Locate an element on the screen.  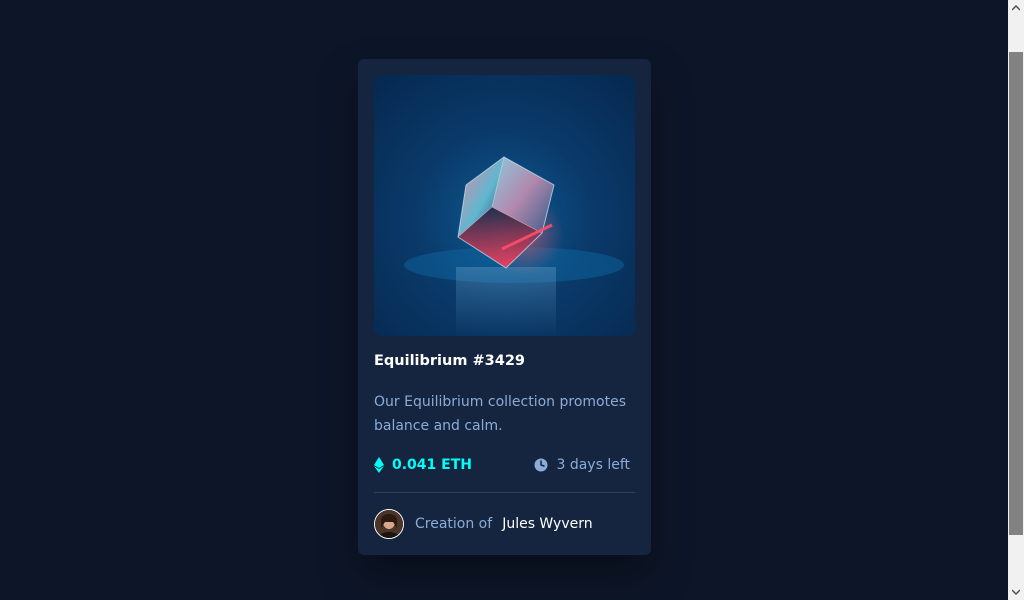
time-remaining-text: 3 days left is located at coordinates (593, 465).